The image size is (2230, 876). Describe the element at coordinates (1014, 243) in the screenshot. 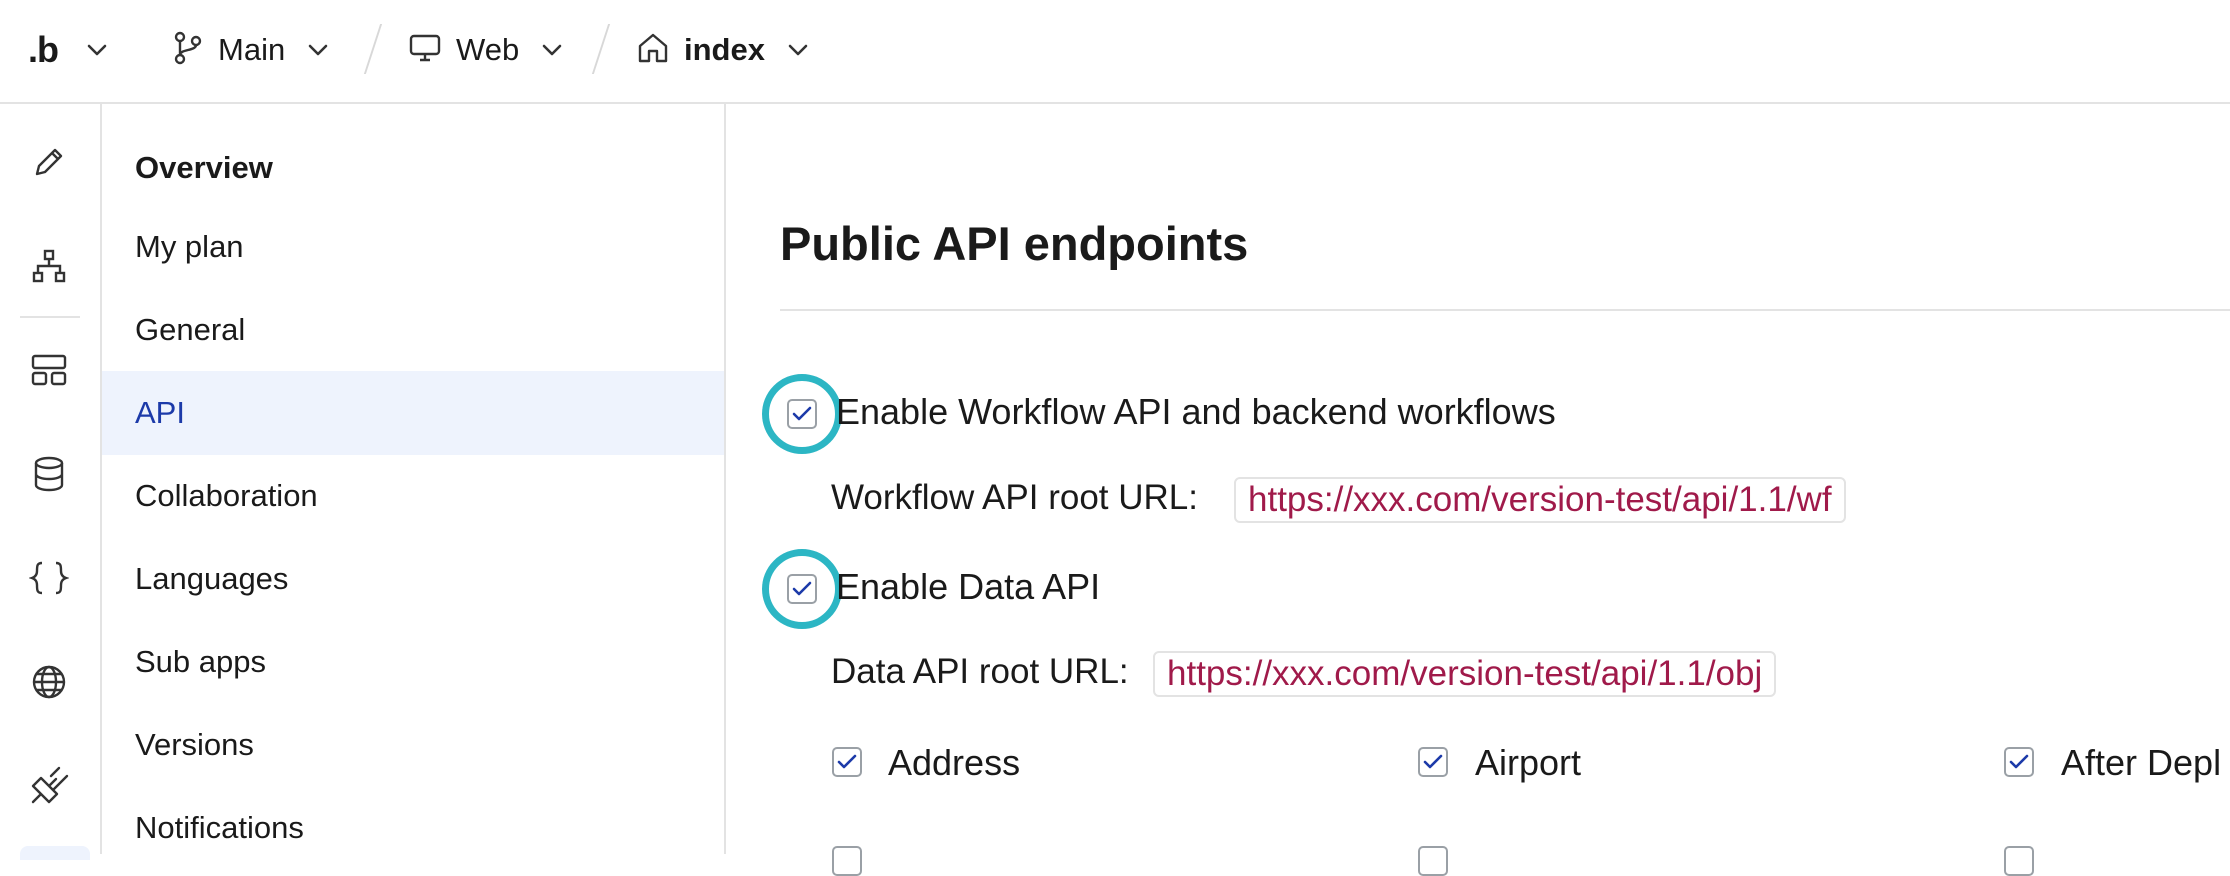

I see `page-title: Public API endpoints` at that location.